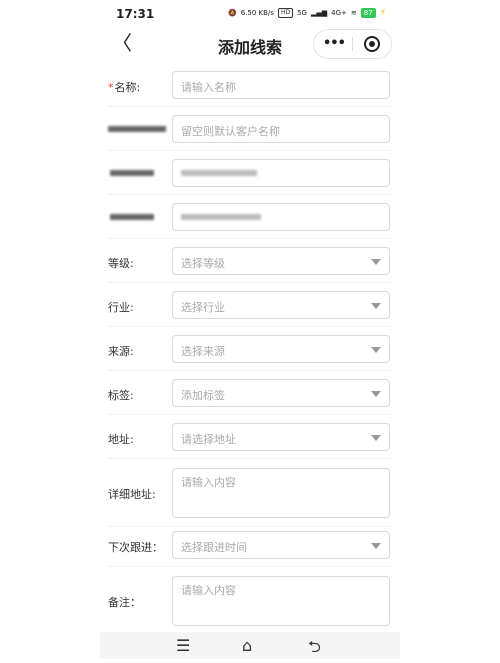  What do you see at coordinates (382, 13) in the screenshot?
I see `charging-icon: ⚡` at bounding box center [382, 13].